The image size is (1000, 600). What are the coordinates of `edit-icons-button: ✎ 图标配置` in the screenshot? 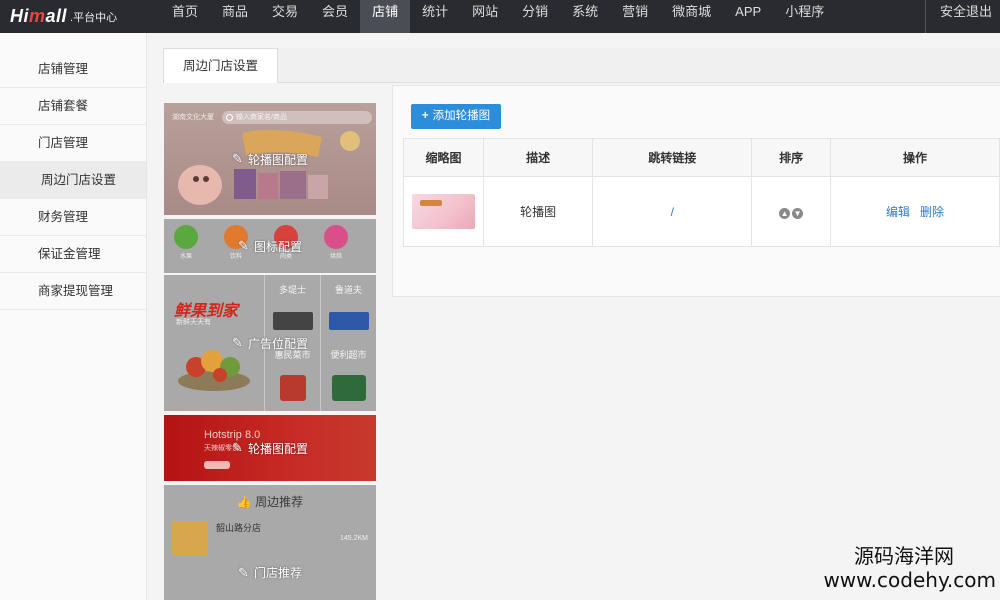 It's located at (270, 246).